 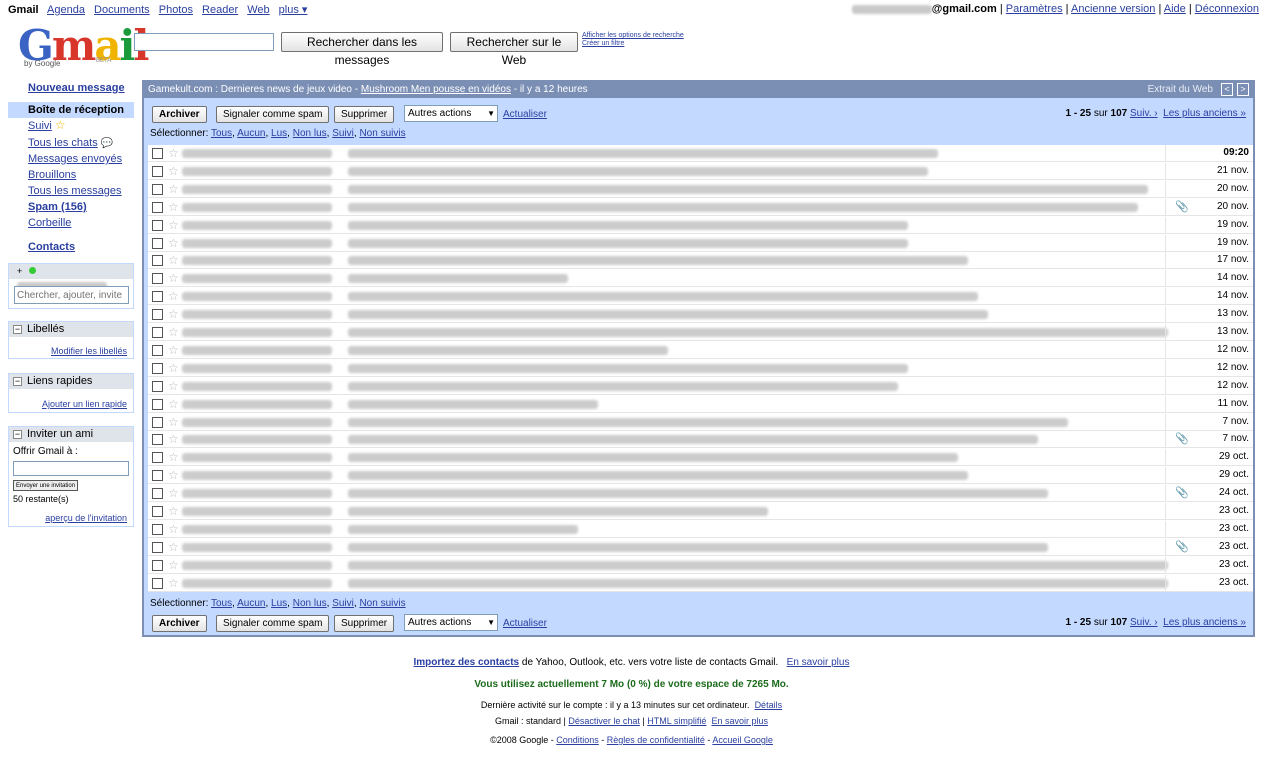 I want to click on select-all-link: Tous, so click(x=221, y=133).